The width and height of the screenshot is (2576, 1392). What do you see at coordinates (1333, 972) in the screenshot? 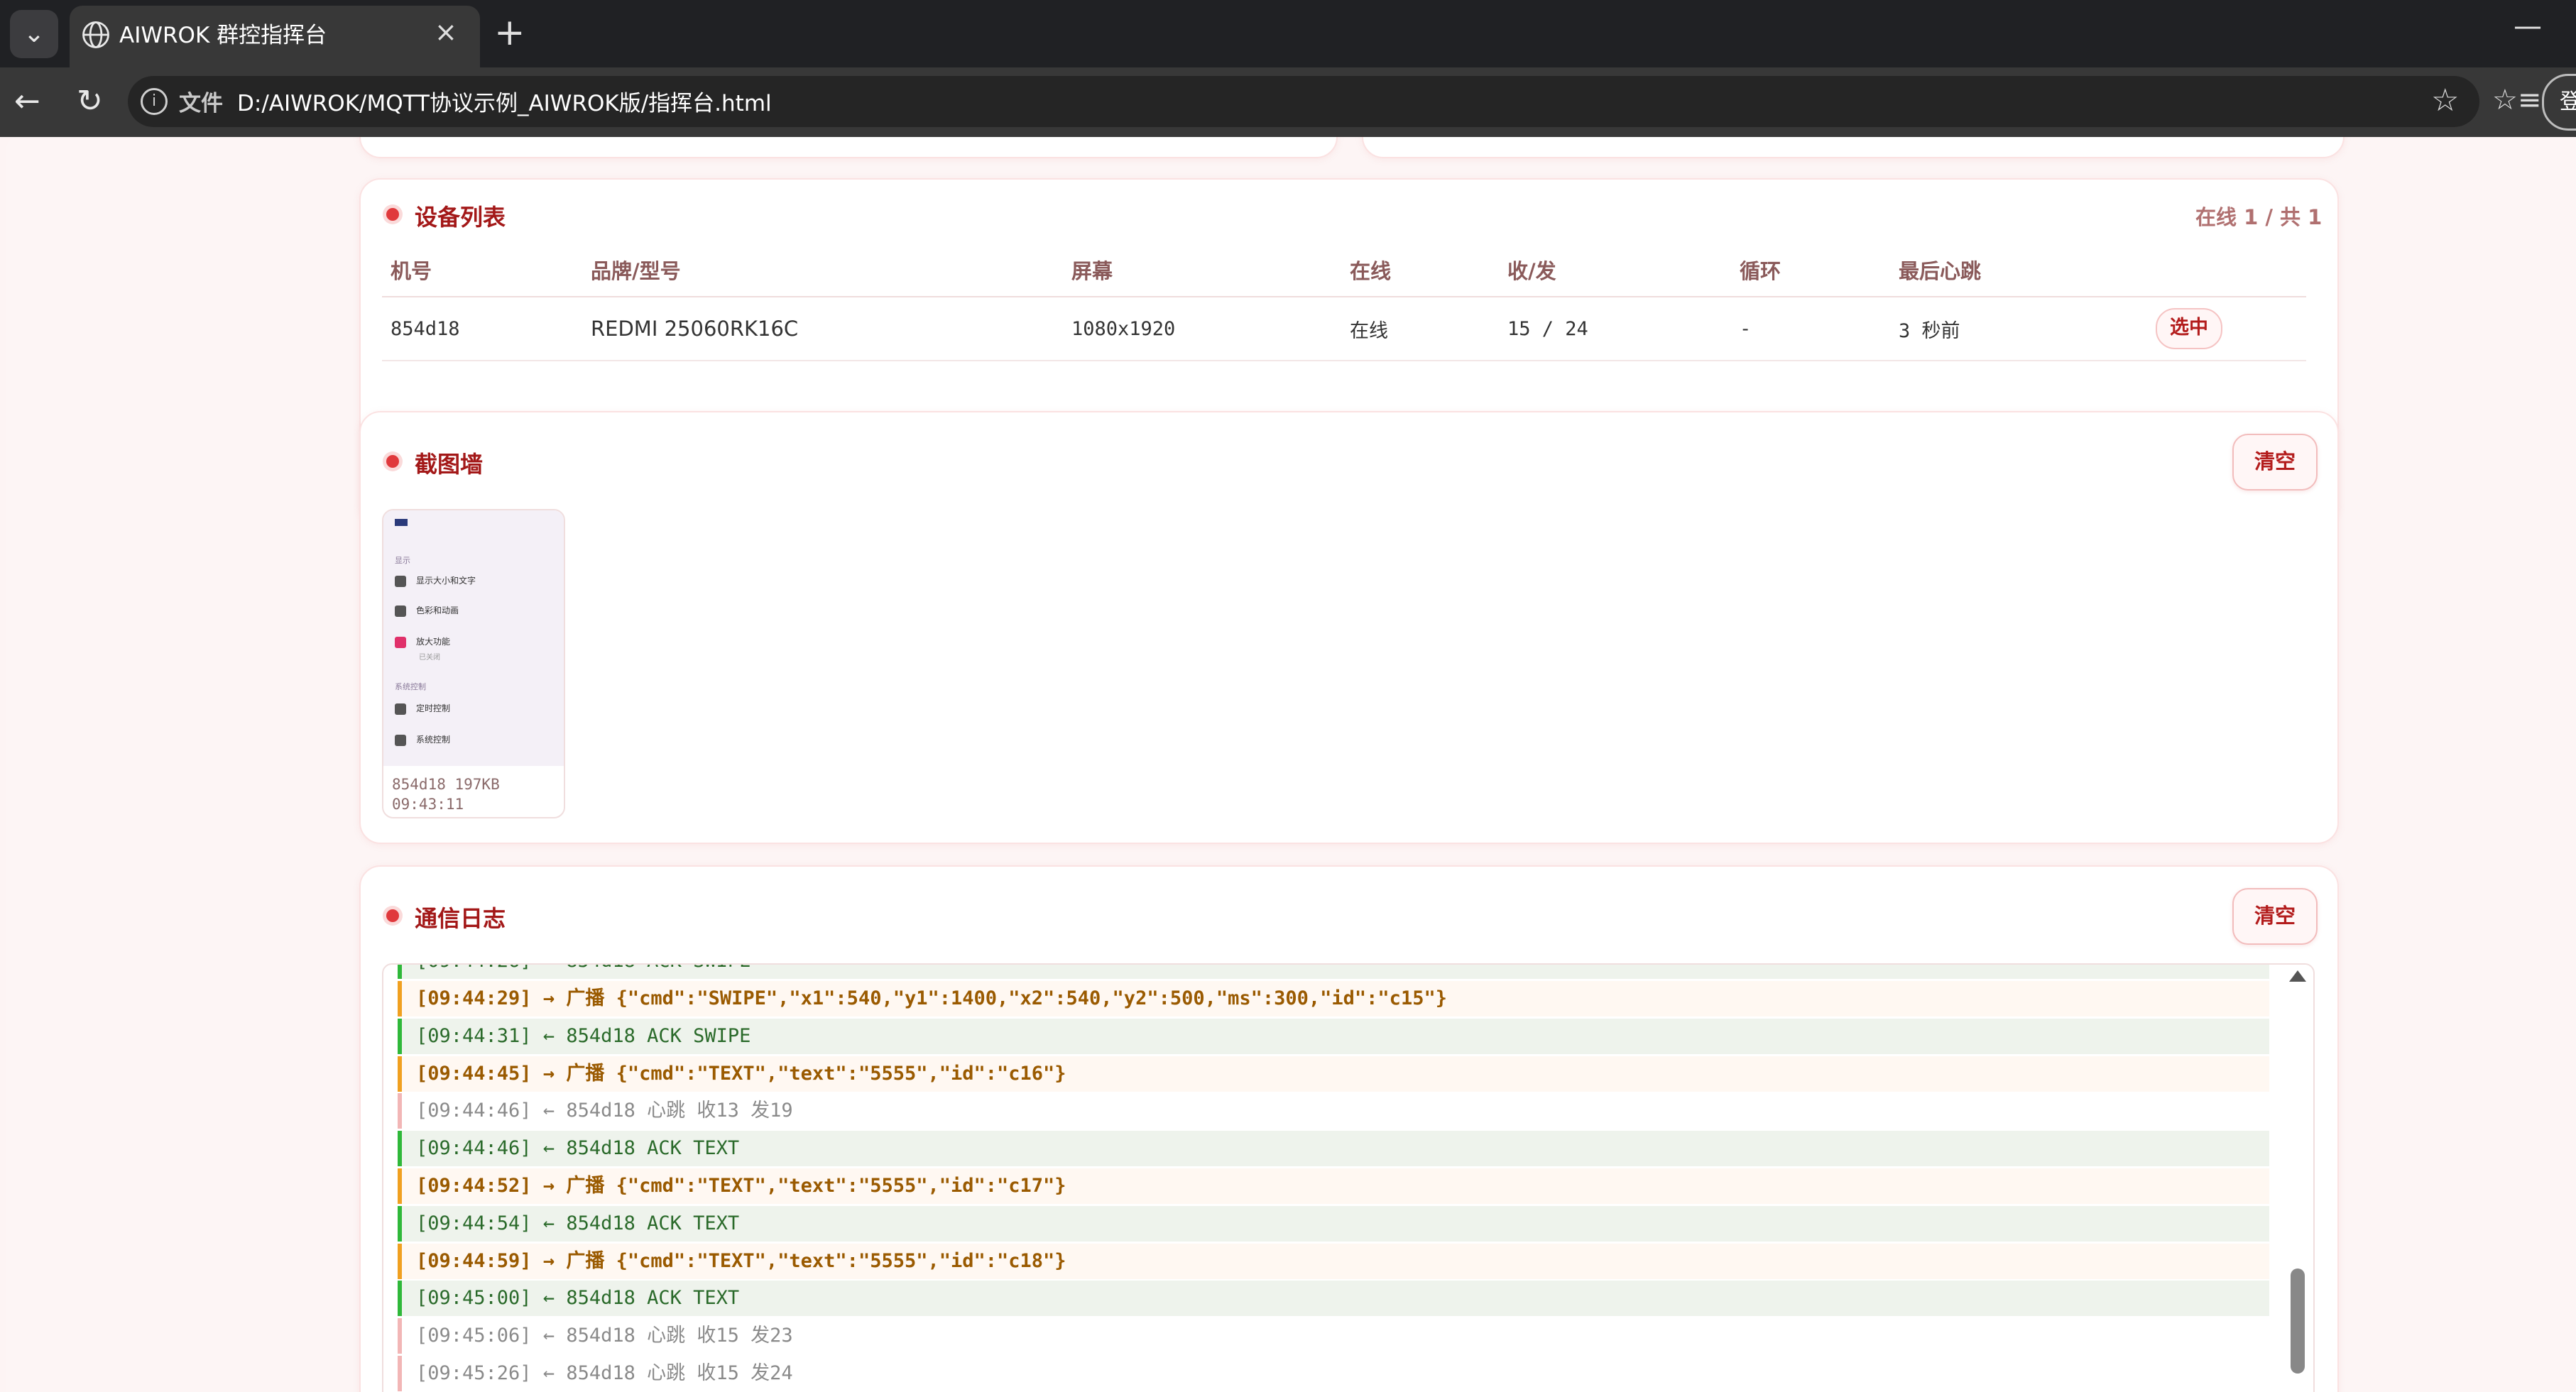
I see `log-line: [09:44:26] ← 854d18 ACK SWIPE` at bounding box center [1333, 972].